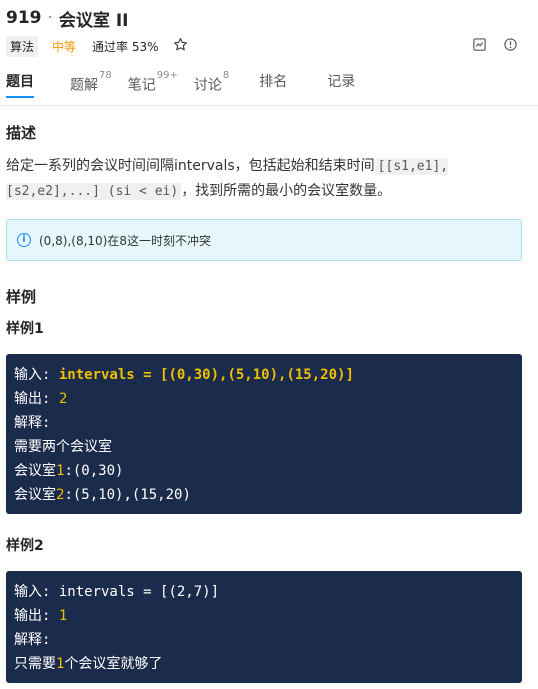  I want to click on example-2-output: 输出: 1, so click(41, 616).